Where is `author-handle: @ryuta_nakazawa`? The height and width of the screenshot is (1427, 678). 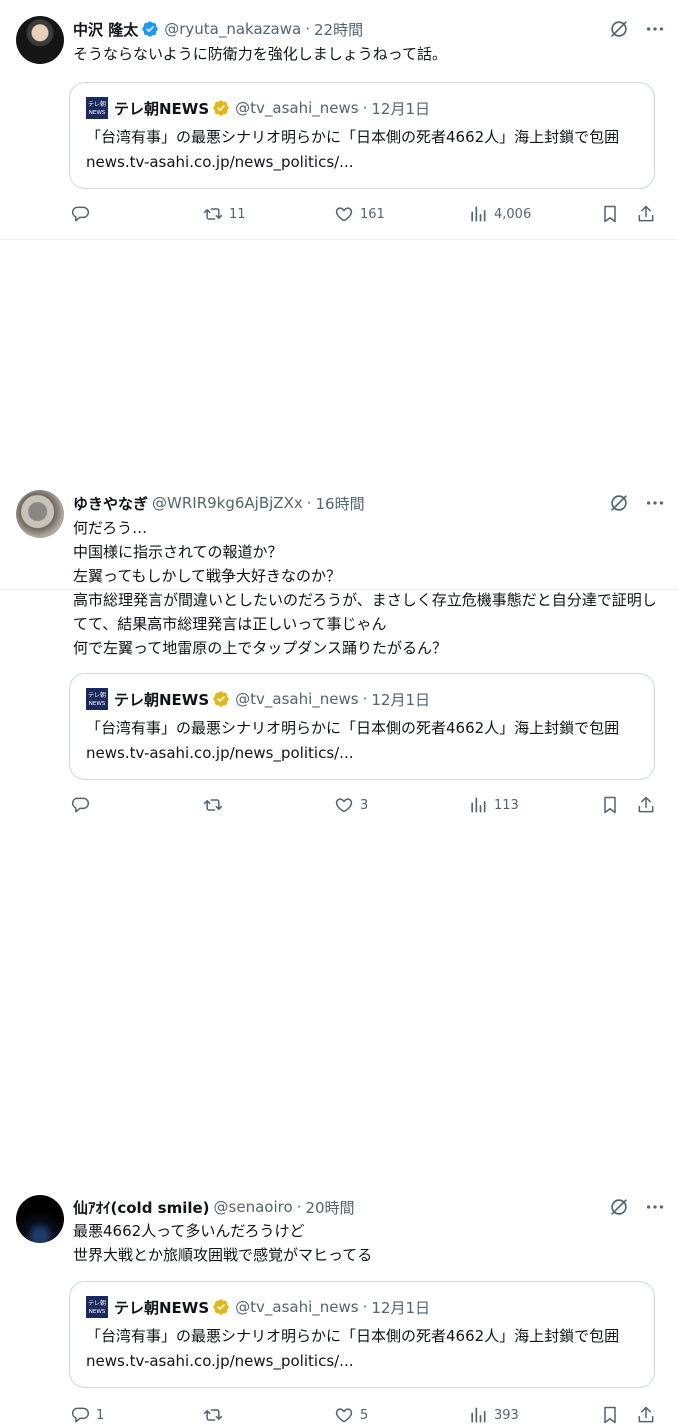 author-handle: @ryuta_nakazawa is located at coordinates (232, 29).